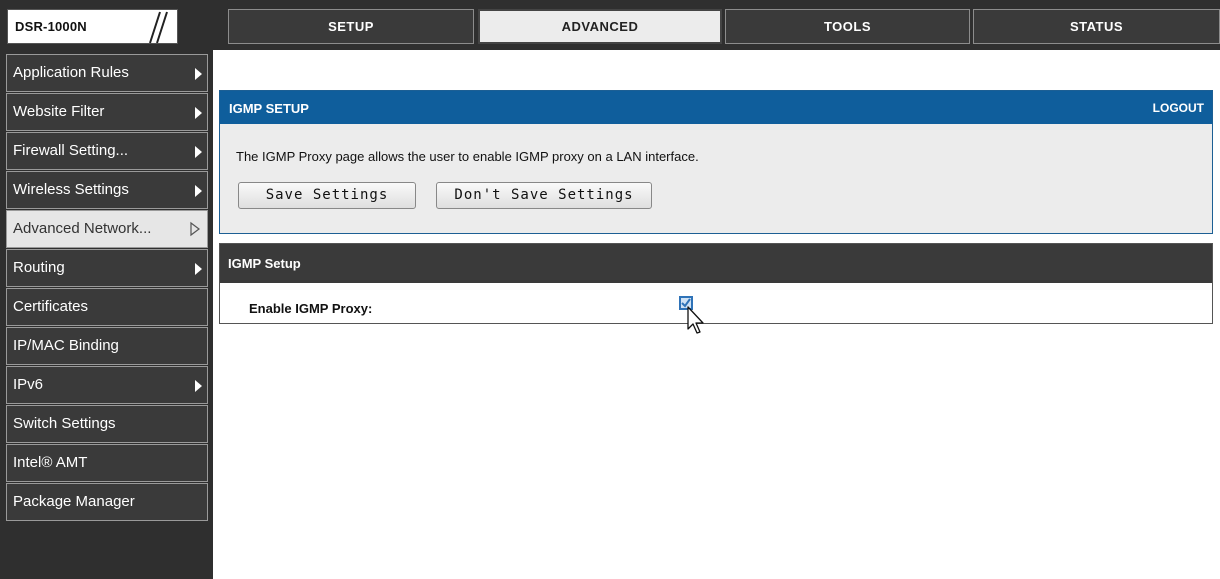  What do you see at coordinates (847, 26) in the screenshot?
I see `tab-tools: TOOLS` at bounding box center [847, 26].